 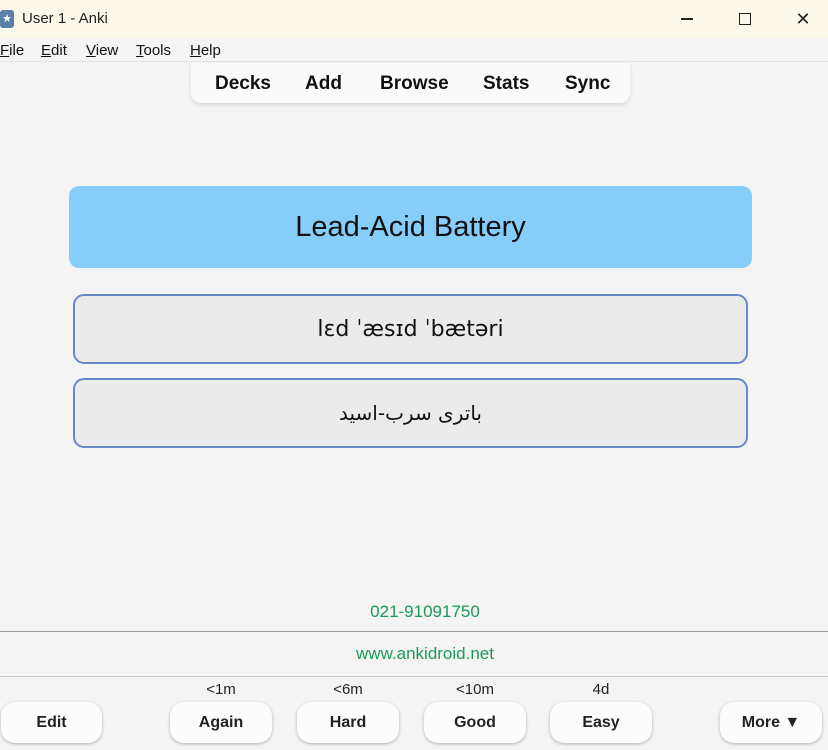 What do you see at coordinates (587, 84) in the screenshot?
I see `toolbar-sync: Sync` at bounding box center [587, 84].